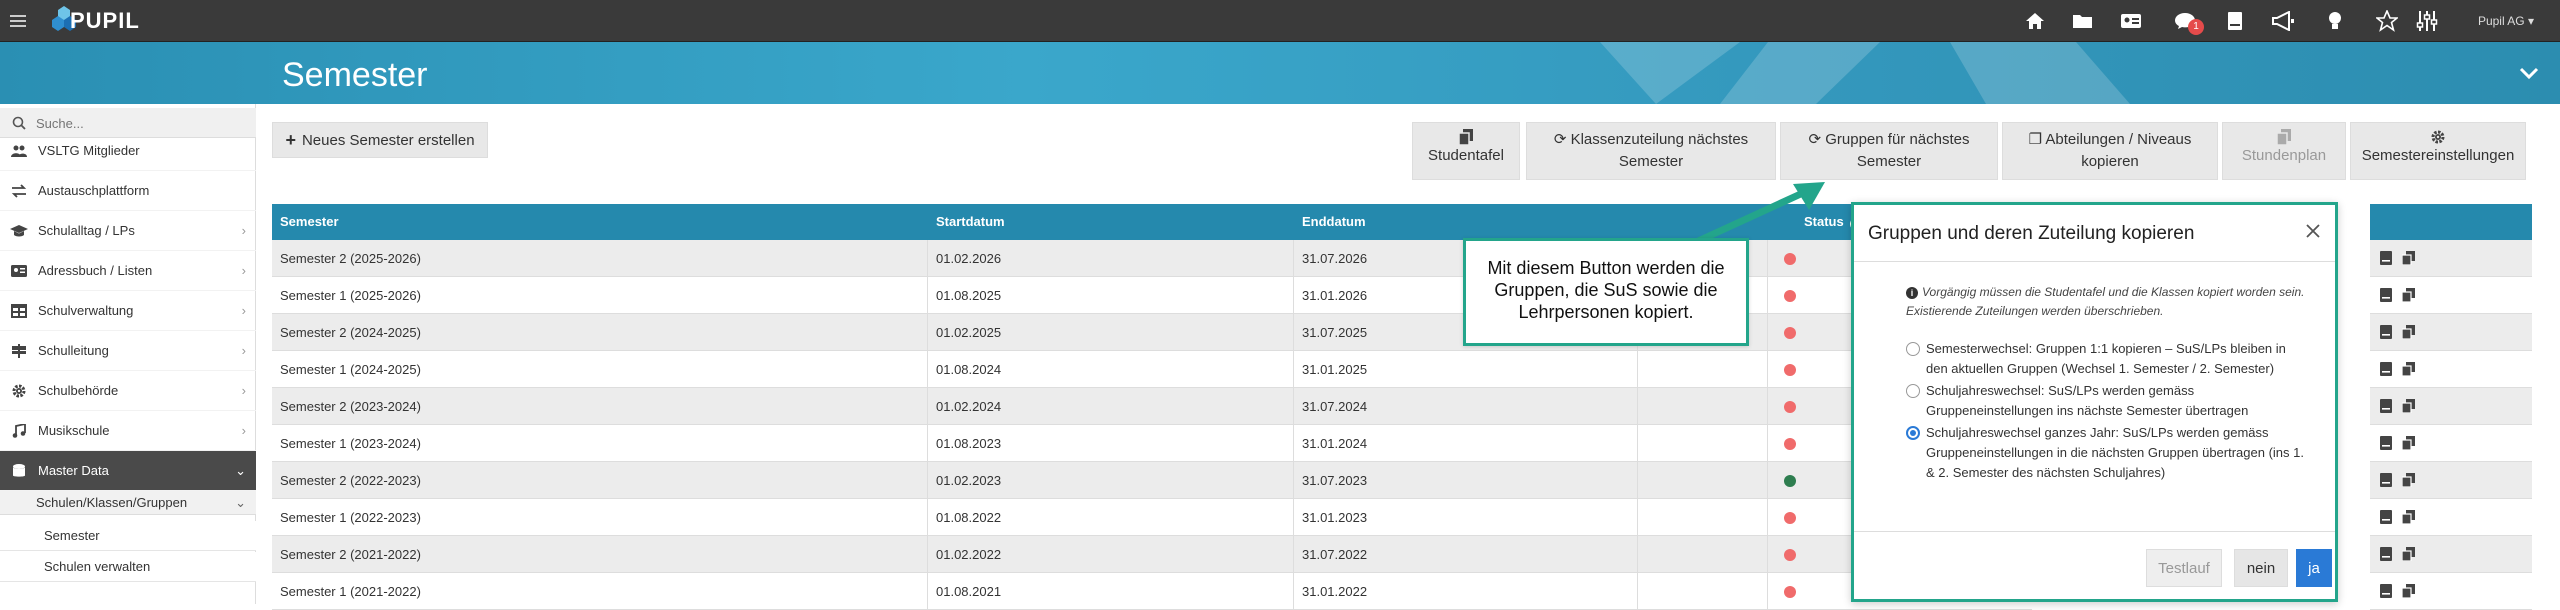 This screenshot has height=610, width=2560. What do you see at coordinates (128, 431) in the screenshot?
I see `sidebar-item-musikschule: Musikschule ›` at bounding box center [128, 431].